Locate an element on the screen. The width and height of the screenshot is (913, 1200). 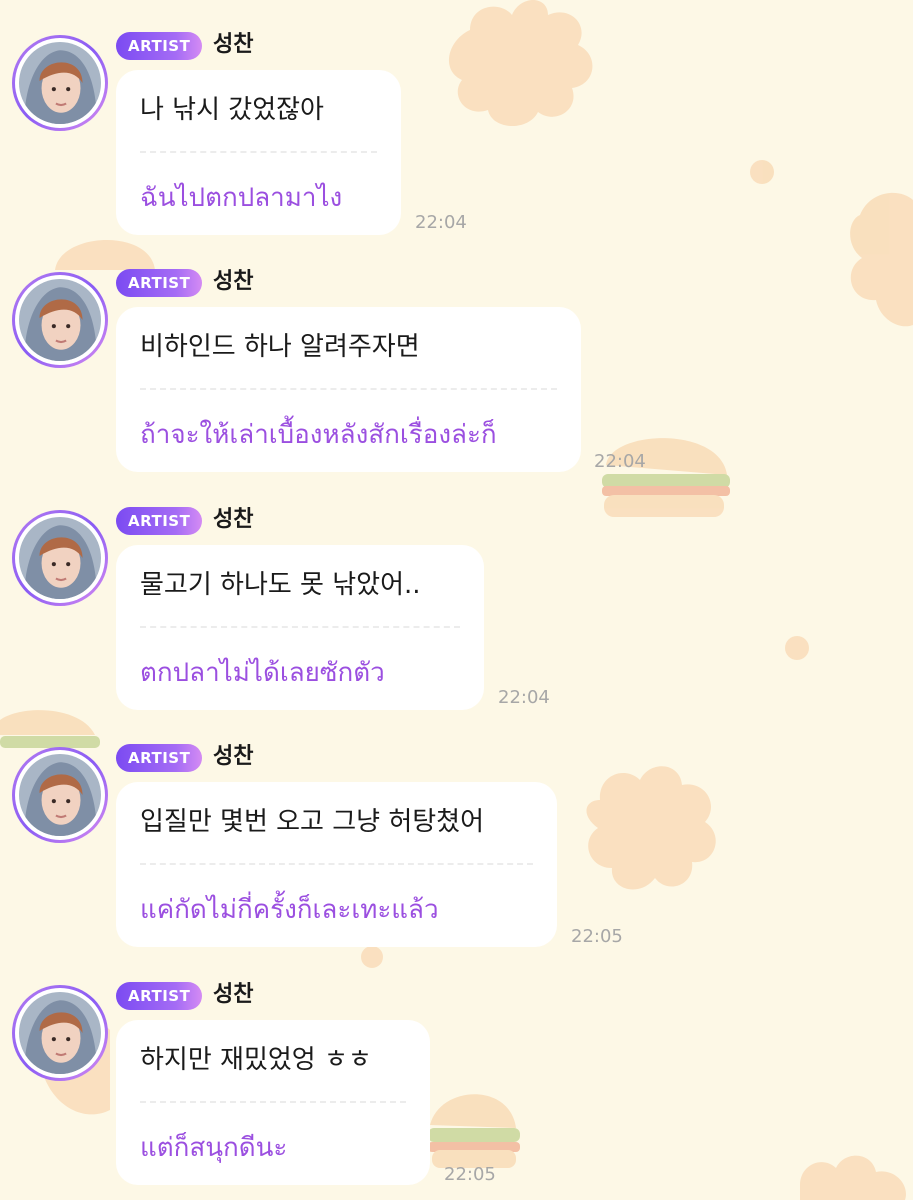
message-translation: ถ้าจะให้เล่าเบื้องหลังสักเรื่องล่ะก็ is located at coordinates (318, 435).